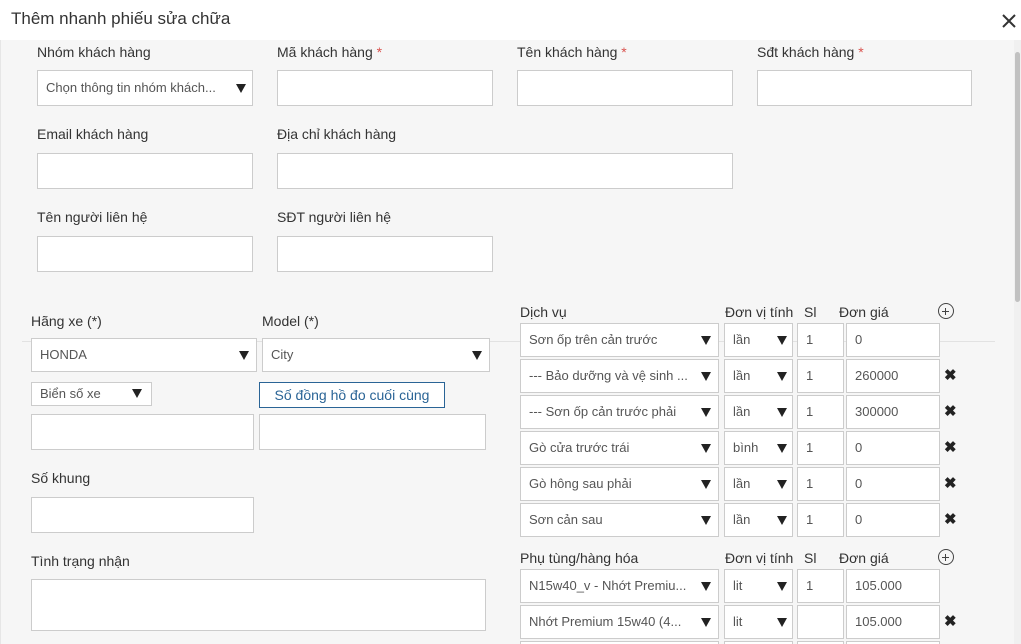 This screenshot has width=1021, height=644. Describe the element at coordinates (619, 448) in the screenshot. I see `service-select: Gò cửa trước trái` at that location.